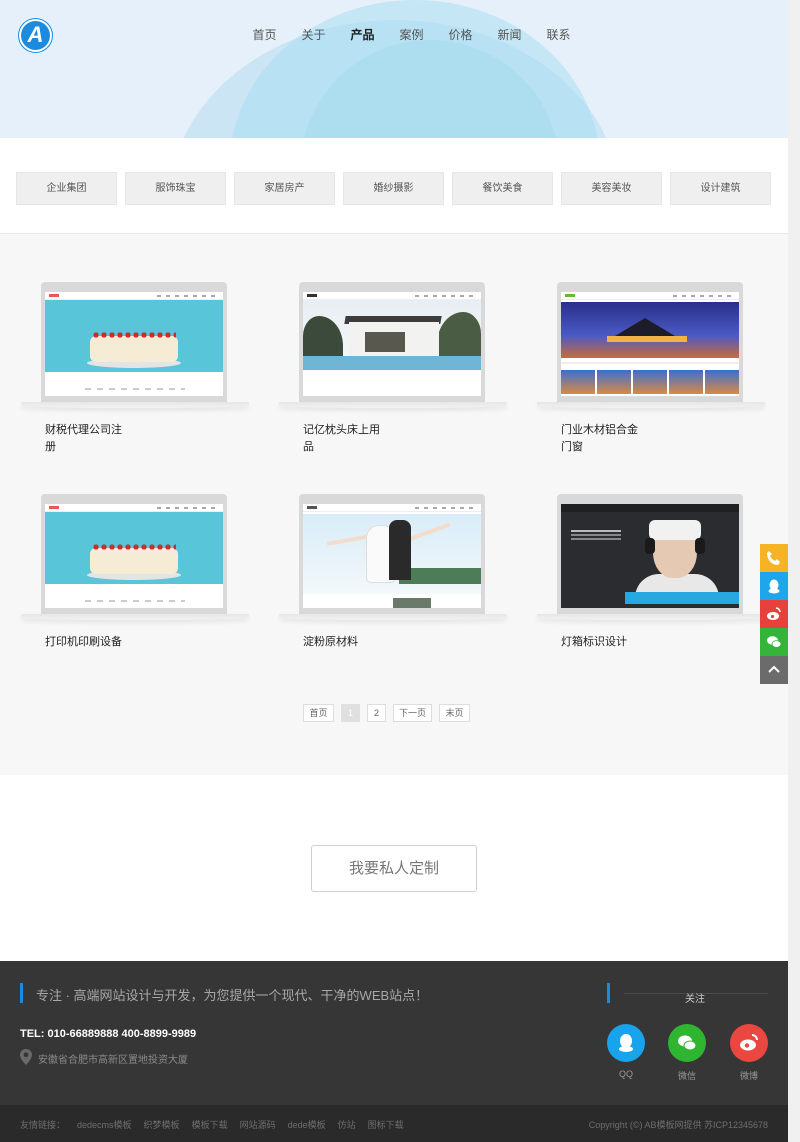  I want to click on nav-item-cases: 案例, so click(411, 35).